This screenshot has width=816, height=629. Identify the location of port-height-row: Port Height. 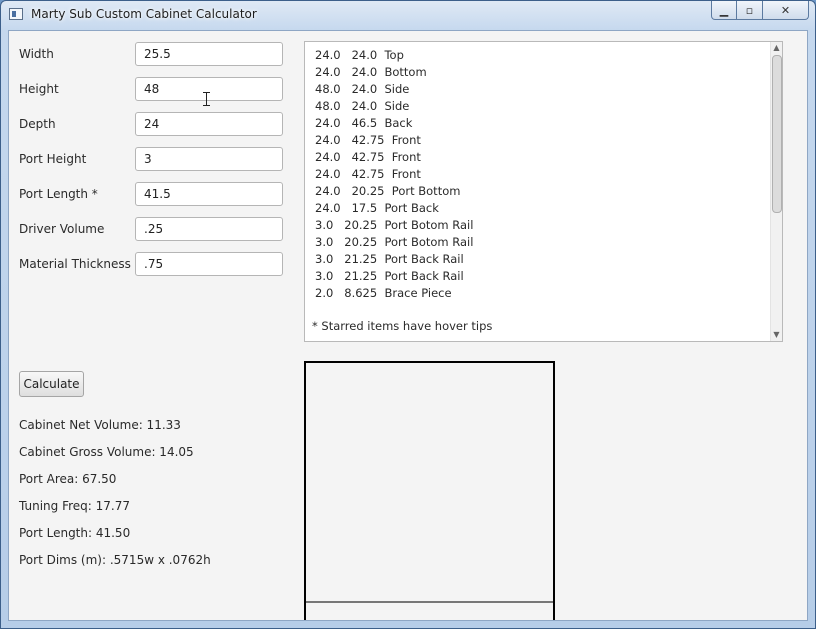
(154, 159).